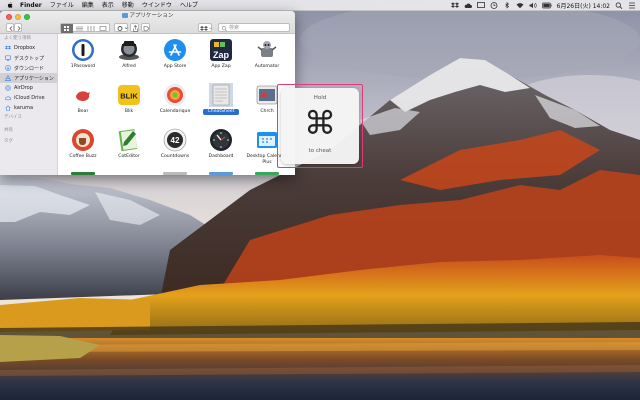  I want to click on view-mode-icons, so click(84, 28).